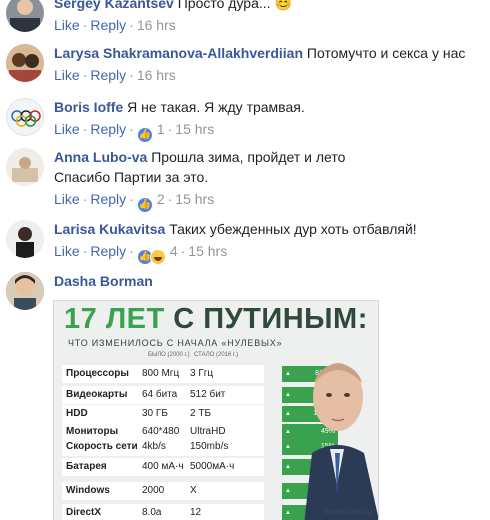 The height and width of the screenshot is (520, 490). Describe the element at coordinates (114, 5) in the screenshot. I see `comment-author: Sergey Kazantsev` at that location.